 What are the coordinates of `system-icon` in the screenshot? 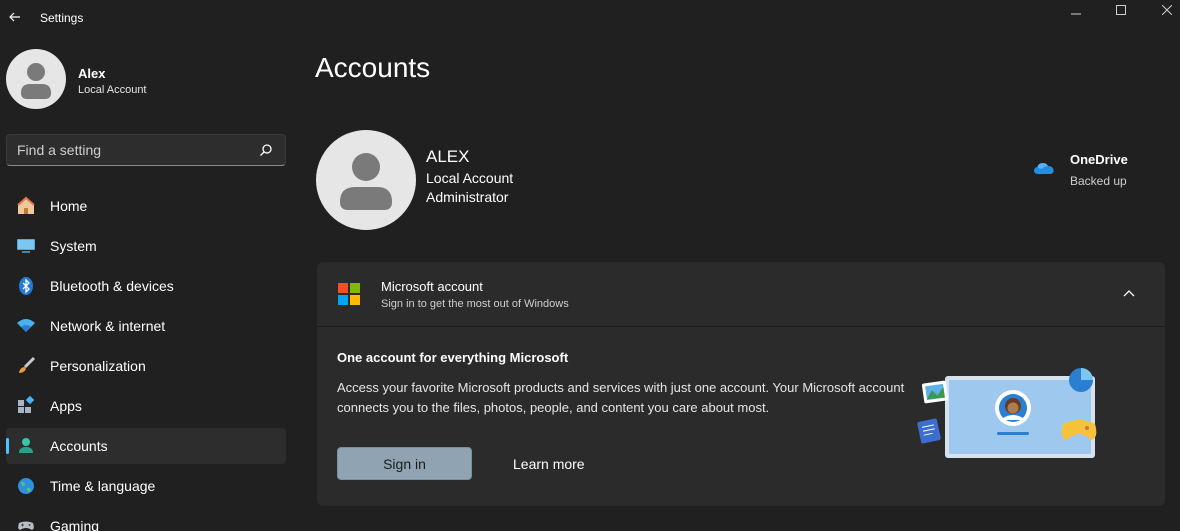 It's located at (26, 246).